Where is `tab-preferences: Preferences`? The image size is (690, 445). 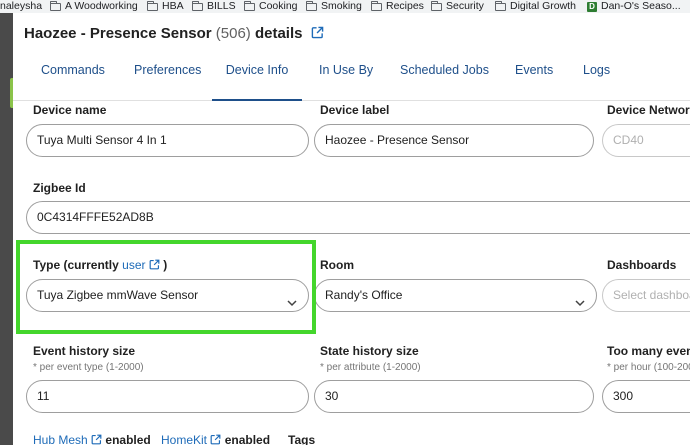 tab-preferences: Preferences is located at coordinates (167, 79).